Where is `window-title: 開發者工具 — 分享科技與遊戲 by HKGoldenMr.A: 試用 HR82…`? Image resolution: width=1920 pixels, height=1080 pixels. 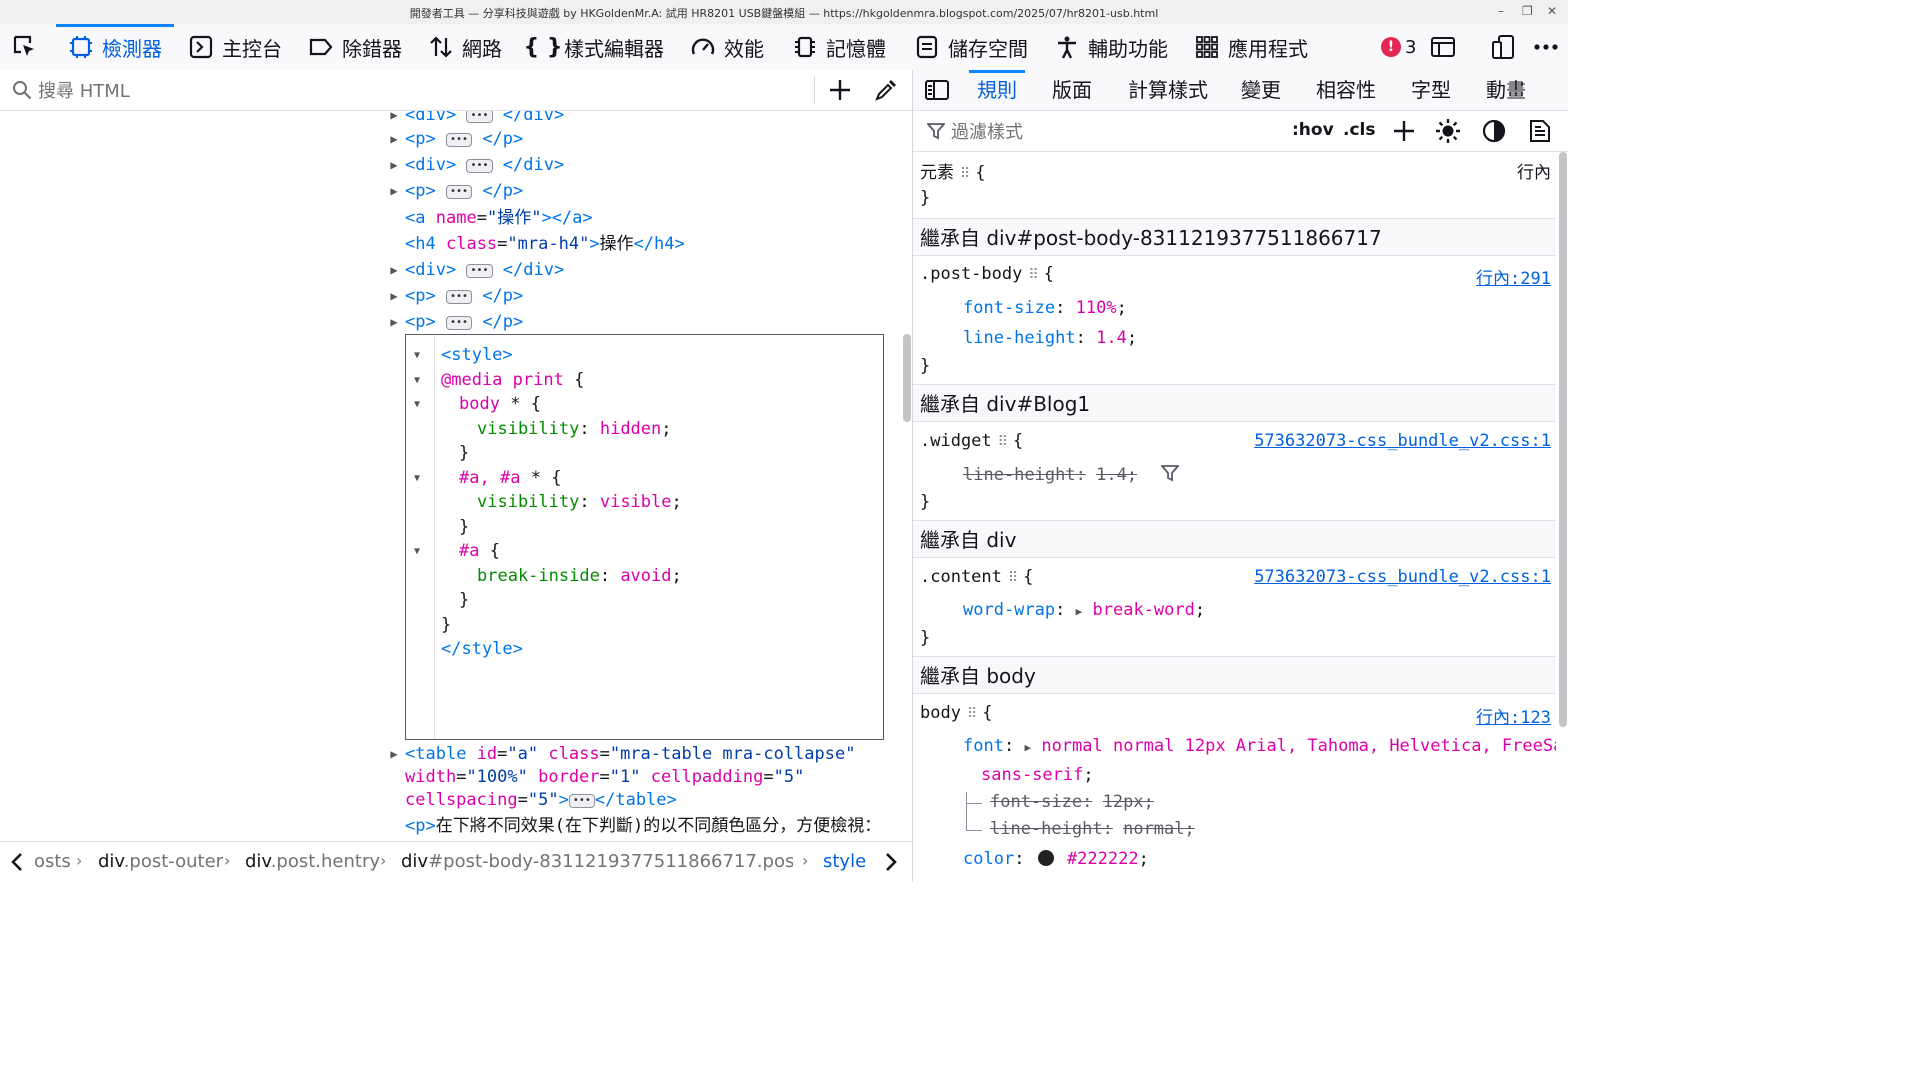
window-title: 開發者工具 — 分享科技與遊戲 by HKGoldenMr.A: 試用 HR82… is located at coordinates (784, 13).